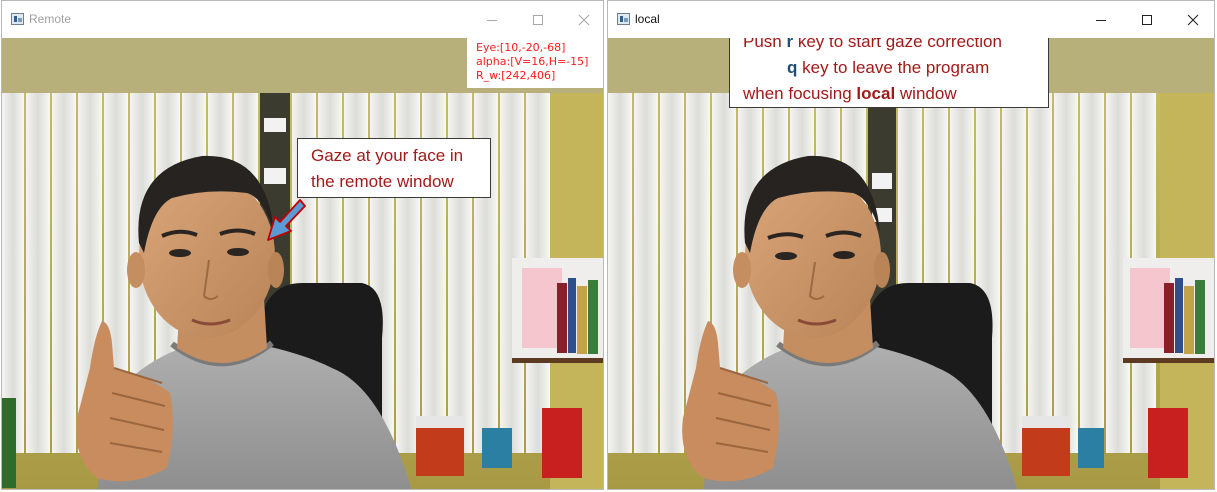  I want to click on remote-close-button, so click(582, 19).